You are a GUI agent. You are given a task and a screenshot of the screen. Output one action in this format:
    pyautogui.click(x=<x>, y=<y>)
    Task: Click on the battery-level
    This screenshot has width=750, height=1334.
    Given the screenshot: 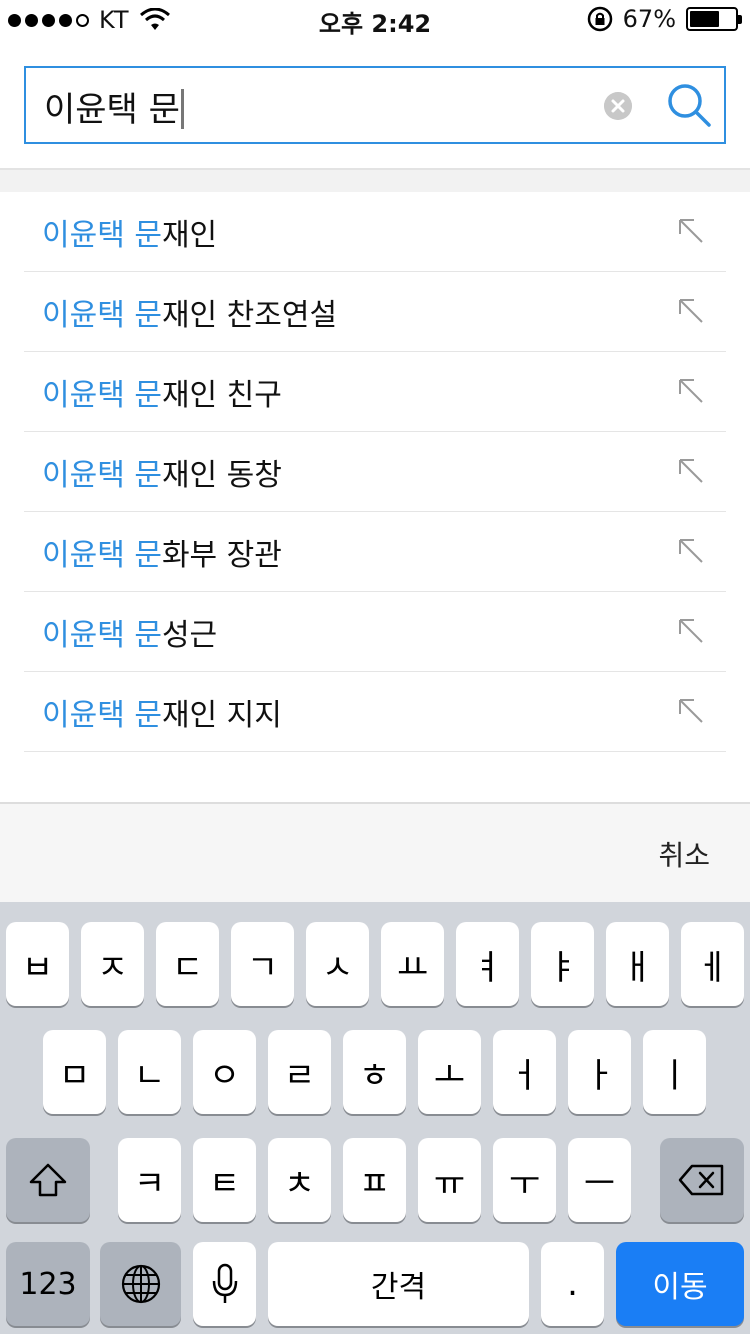 What is the action you would take?
    pyautogui.click(x=705, y=19)
    